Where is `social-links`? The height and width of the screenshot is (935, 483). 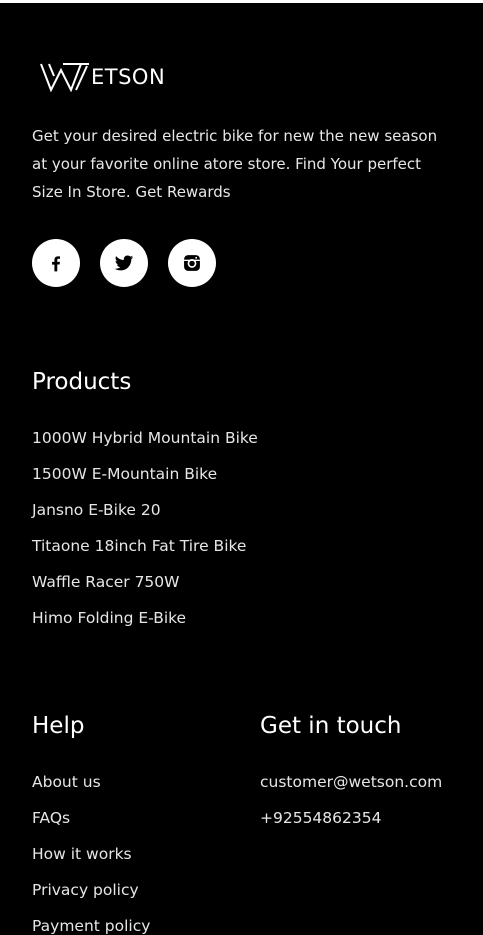
social-links is located at coordinates (124, 263).